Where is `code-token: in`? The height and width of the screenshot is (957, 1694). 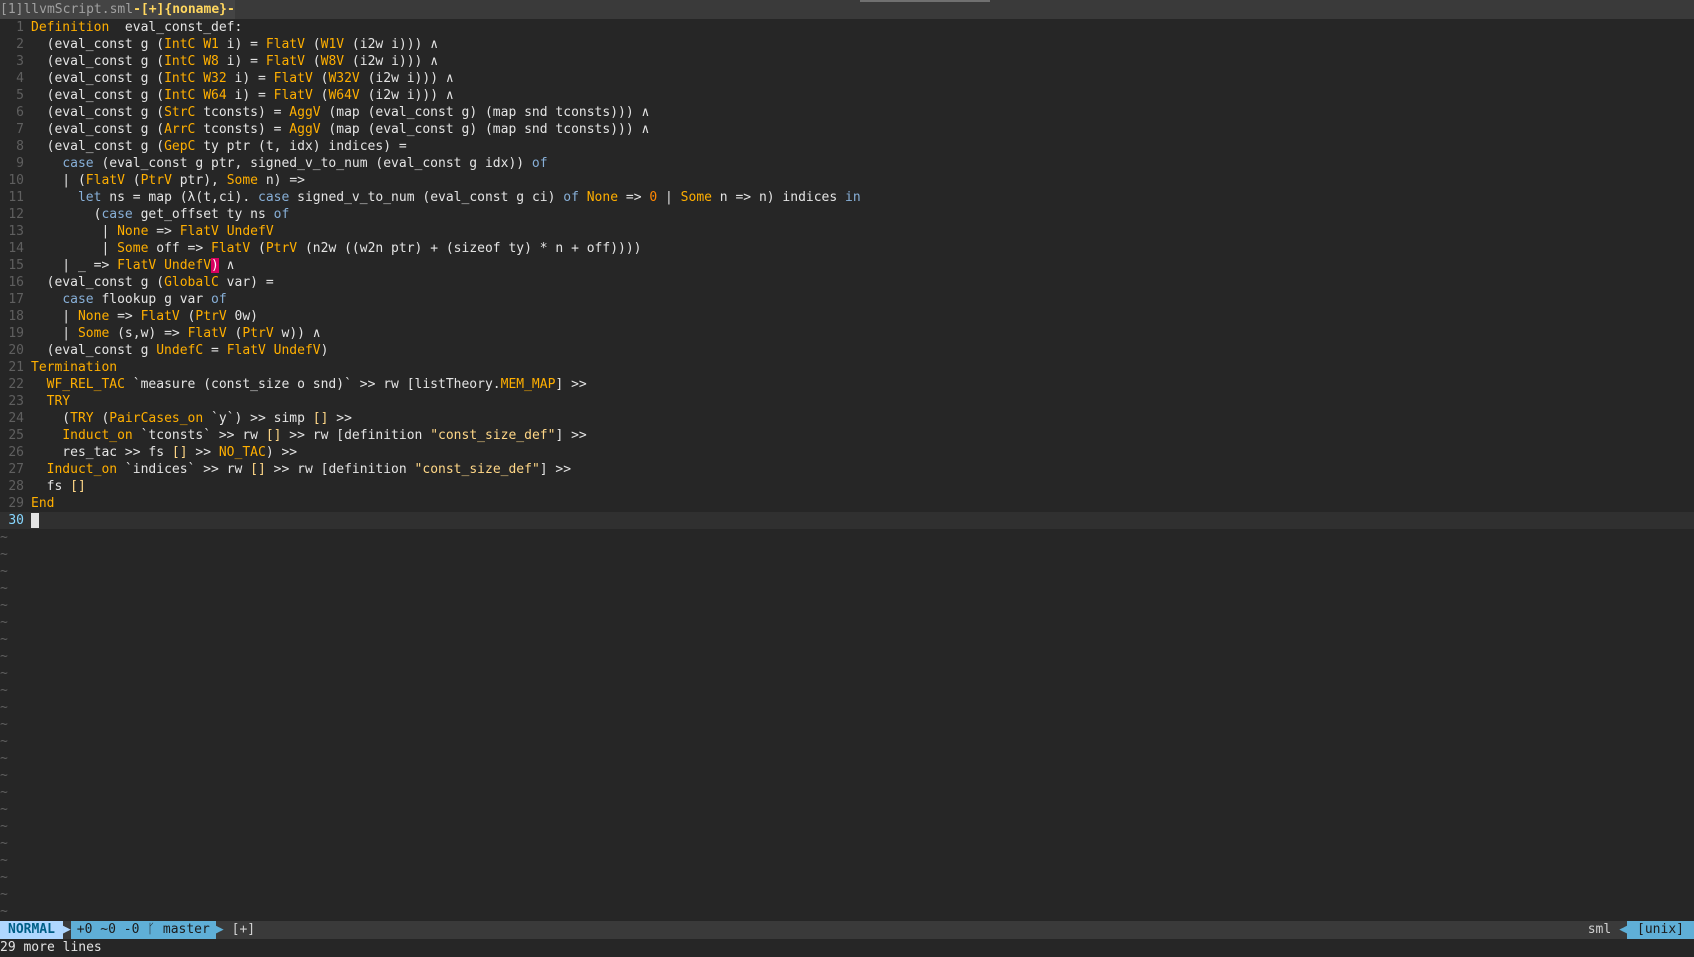
code-token: in is located at coordinates (853, 197).